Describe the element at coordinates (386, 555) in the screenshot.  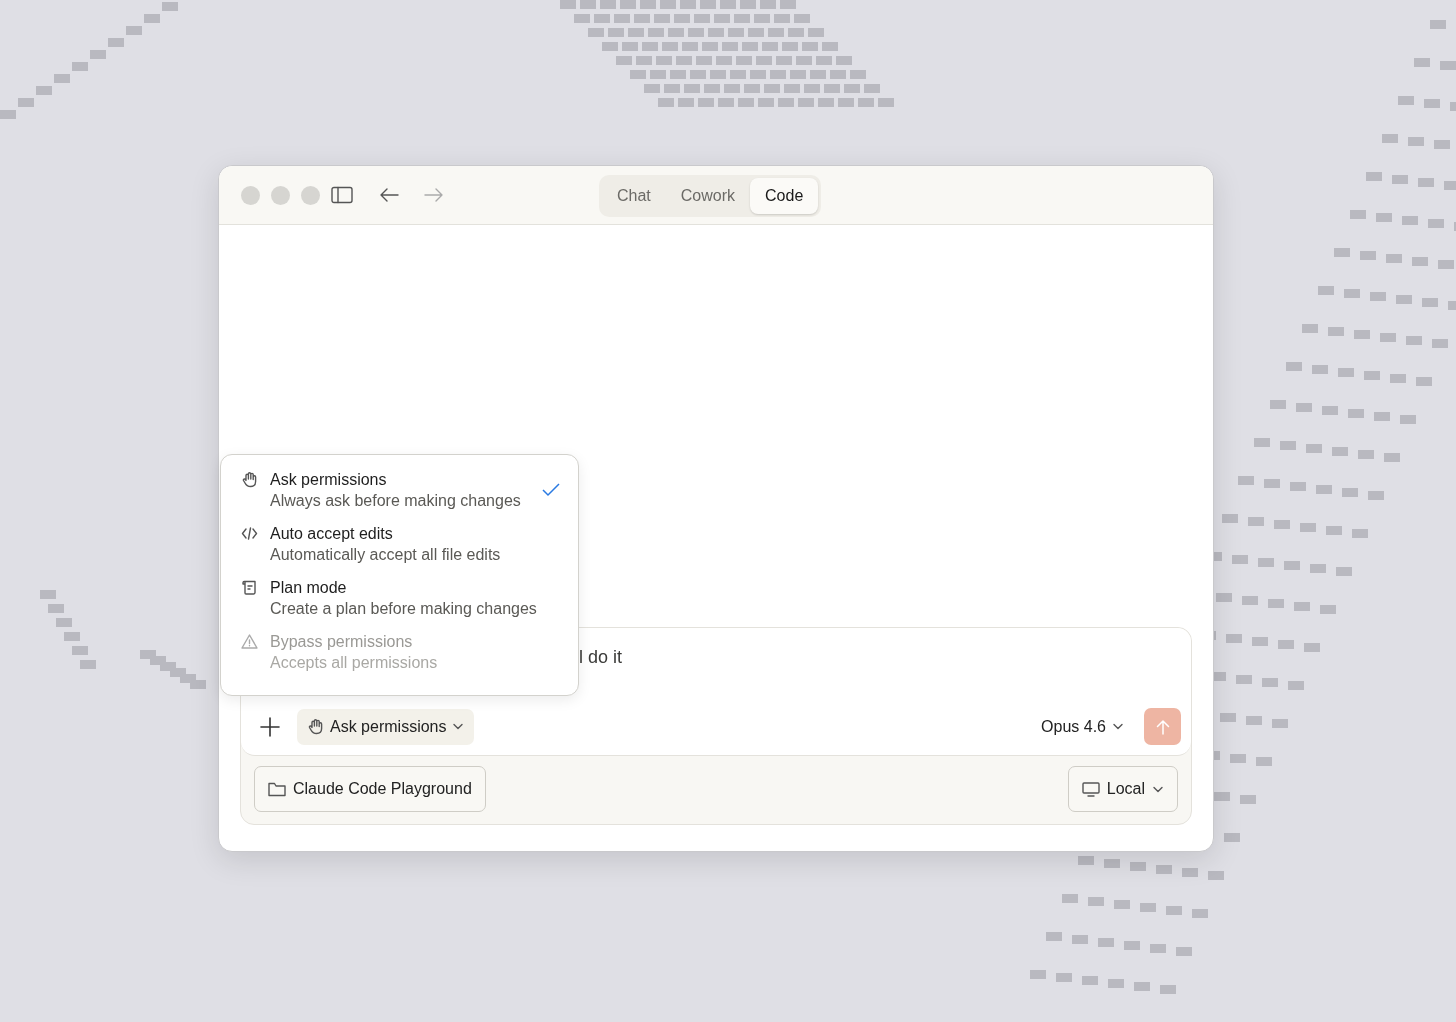
I see `item-description: Automatically accept all file edits` at that location.